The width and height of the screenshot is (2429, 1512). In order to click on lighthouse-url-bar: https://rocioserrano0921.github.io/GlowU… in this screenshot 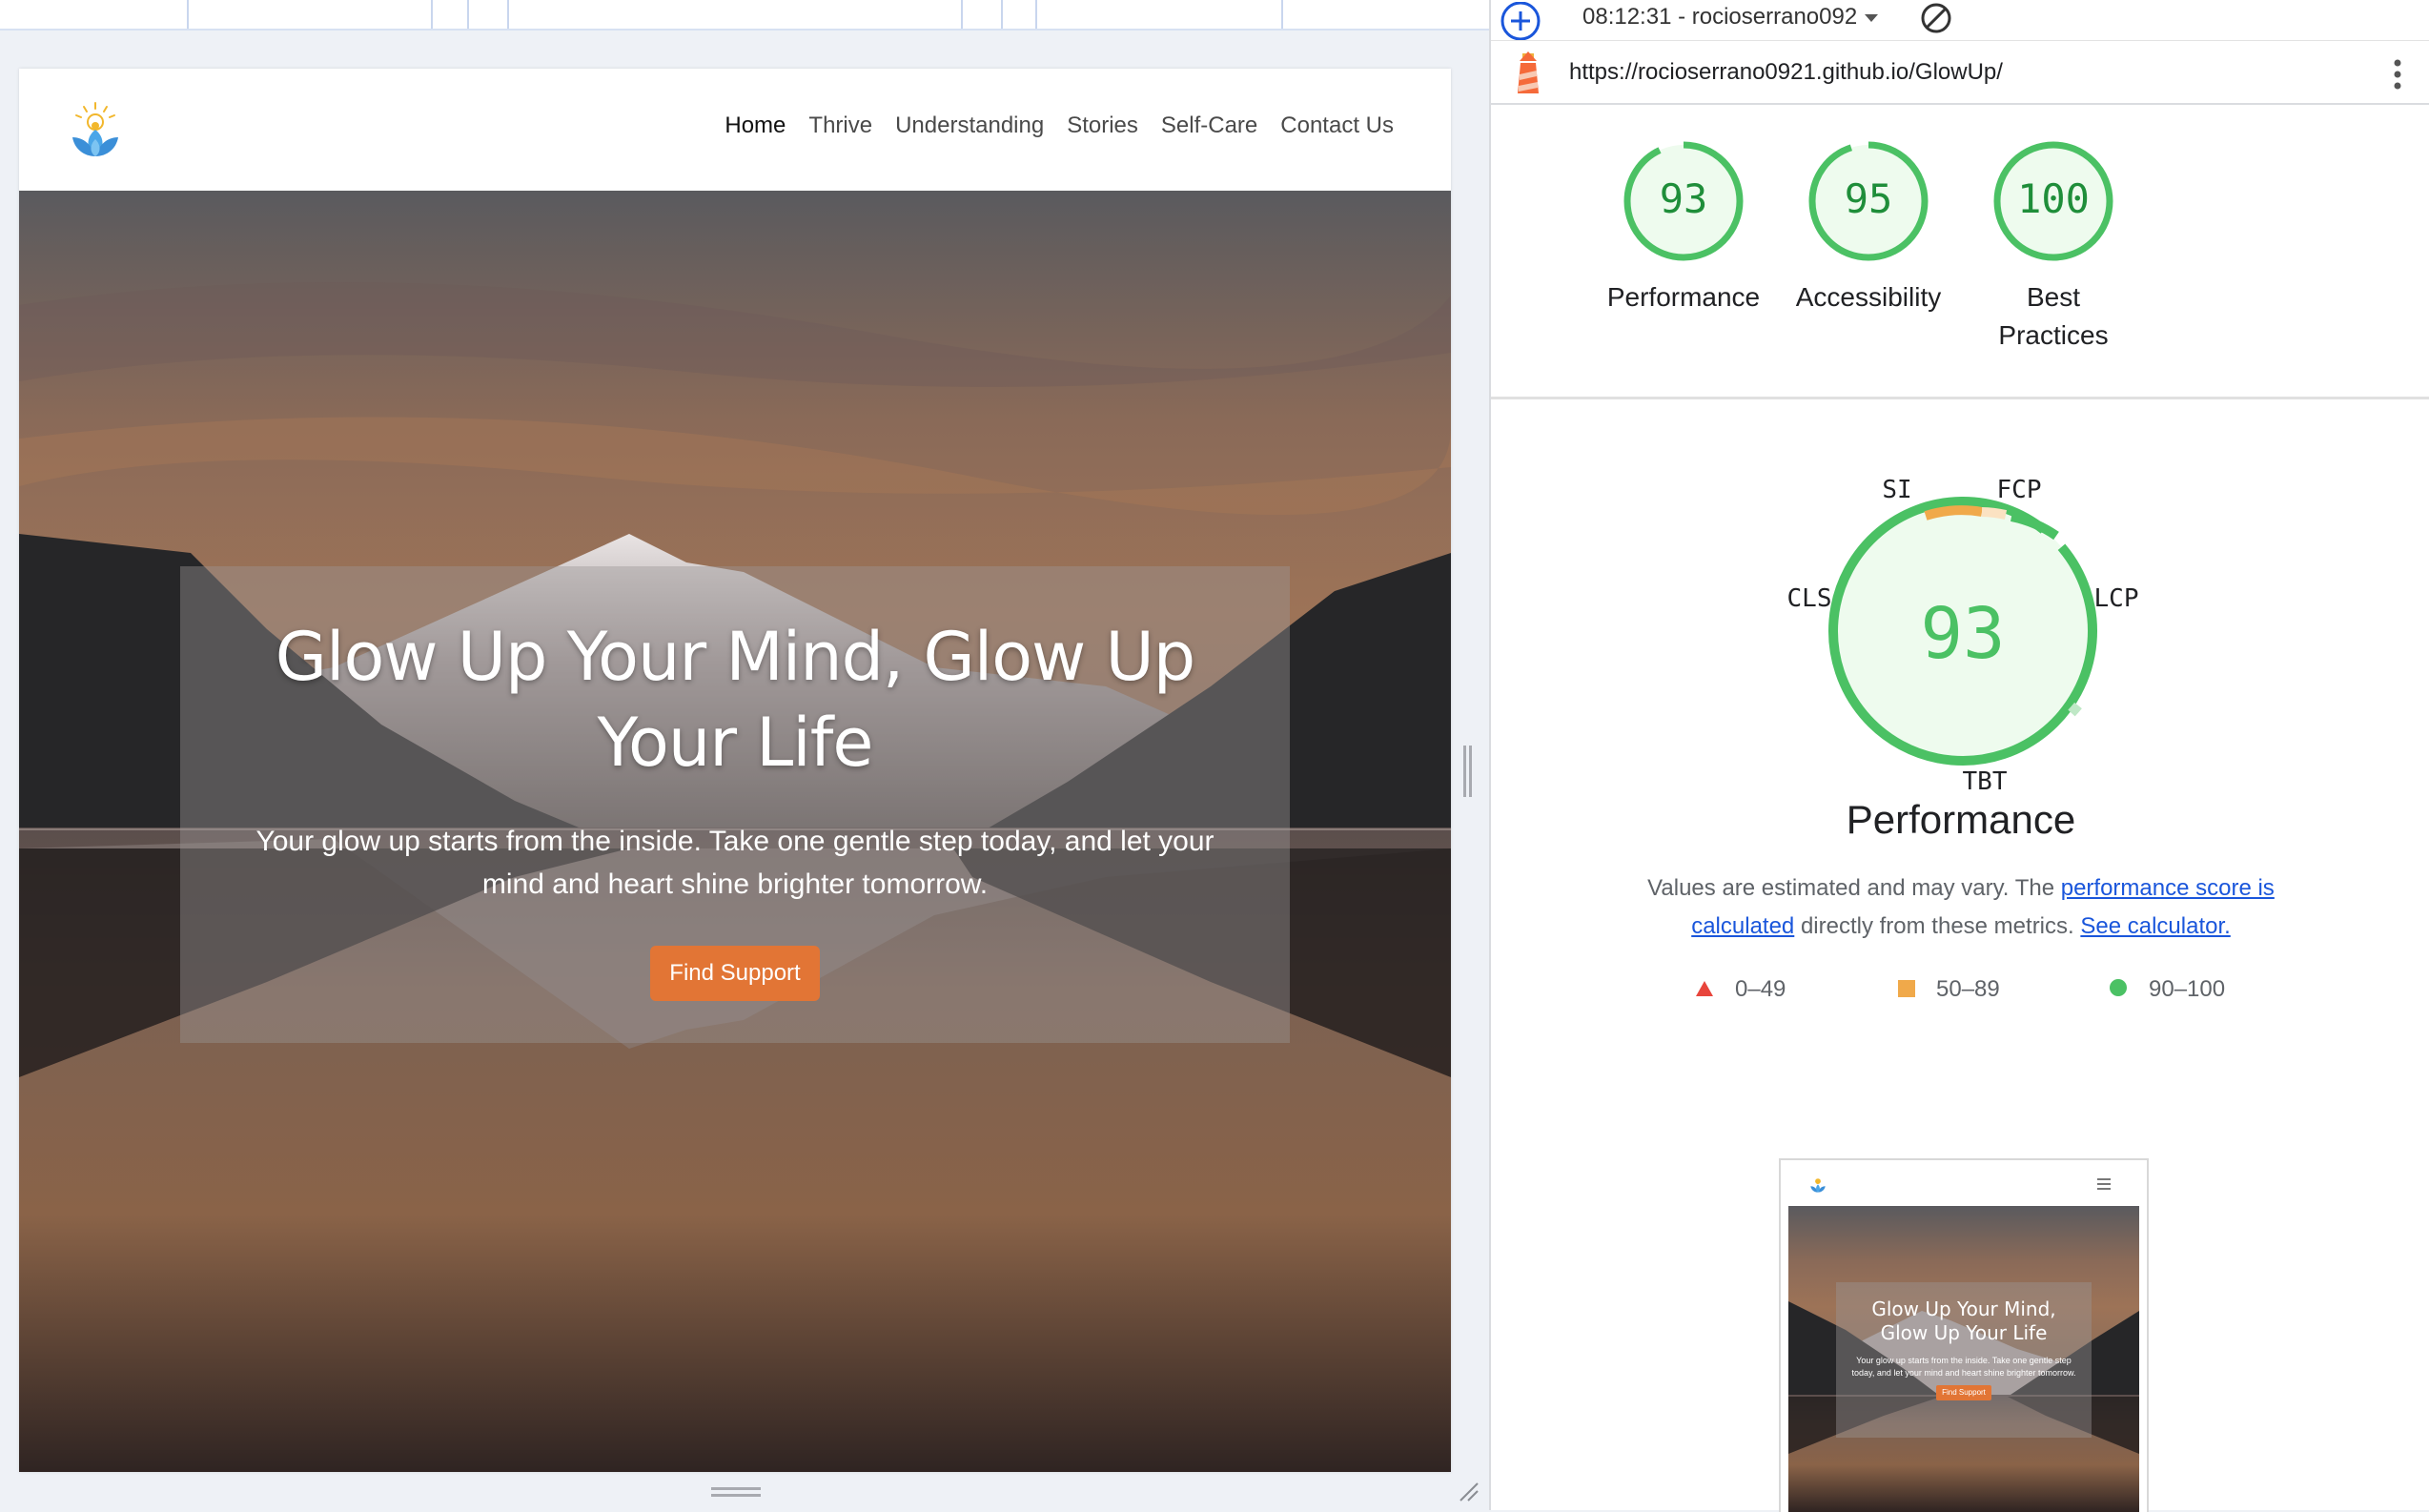, I will do `click(1960, 73)`.